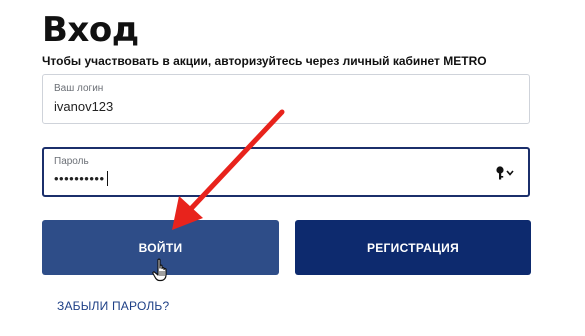 The height and width of the screenshot is (336, 585). I want to click on login-field: Ваш логин ivanov123, so click(286, 99).